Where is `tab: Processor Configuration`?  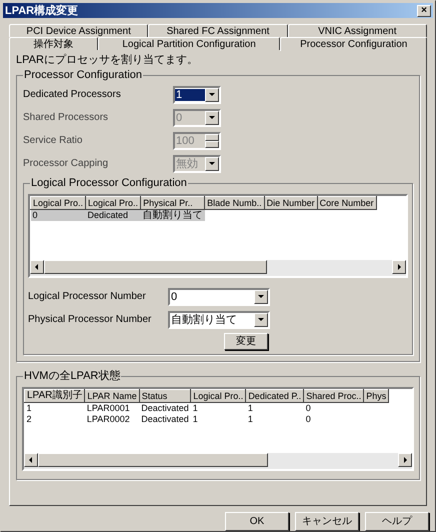
tab: Processor Configuration is located at coordinates (353, 44).